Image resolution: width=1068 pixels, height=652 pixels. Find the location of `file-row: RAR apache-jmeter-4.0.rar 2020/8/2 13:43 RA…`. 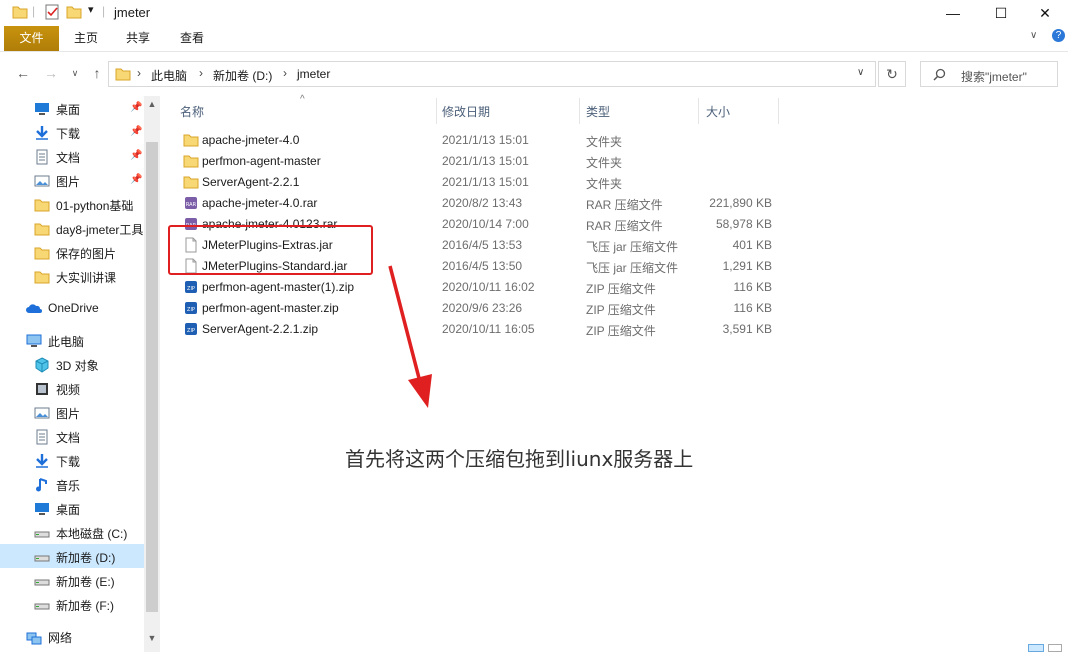

file-row: RAR apache-jmeter-4.0.rar 2020/8/2 13:43 RA… is located at coordinates (480, 203).